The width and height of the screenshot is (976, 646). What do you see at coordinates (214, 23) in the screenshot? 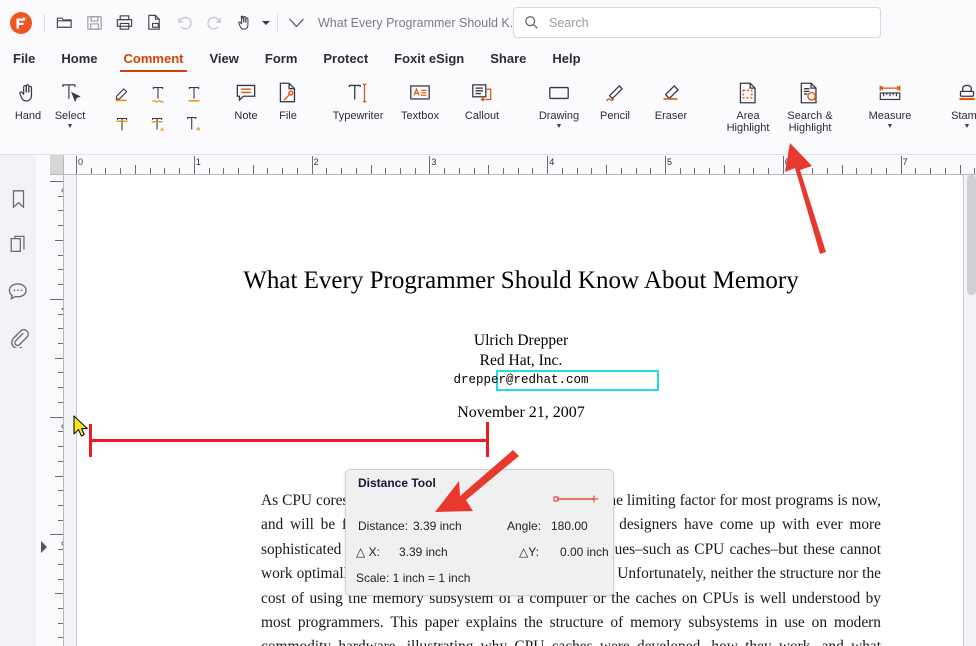
I see `redo-icon` at bounding box center [214, 23].